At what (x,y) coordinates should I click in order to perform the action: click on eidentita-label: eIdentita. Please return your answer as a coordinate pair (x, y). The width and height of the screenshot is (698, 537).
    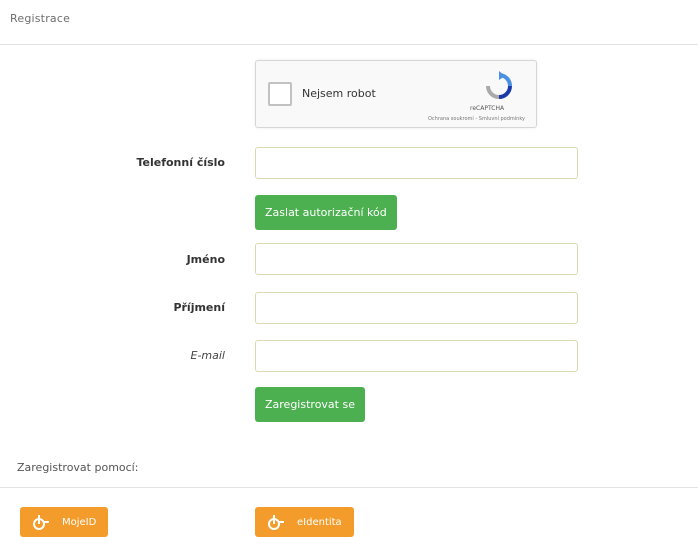
    Looking at the image, I should click on (319, 522).